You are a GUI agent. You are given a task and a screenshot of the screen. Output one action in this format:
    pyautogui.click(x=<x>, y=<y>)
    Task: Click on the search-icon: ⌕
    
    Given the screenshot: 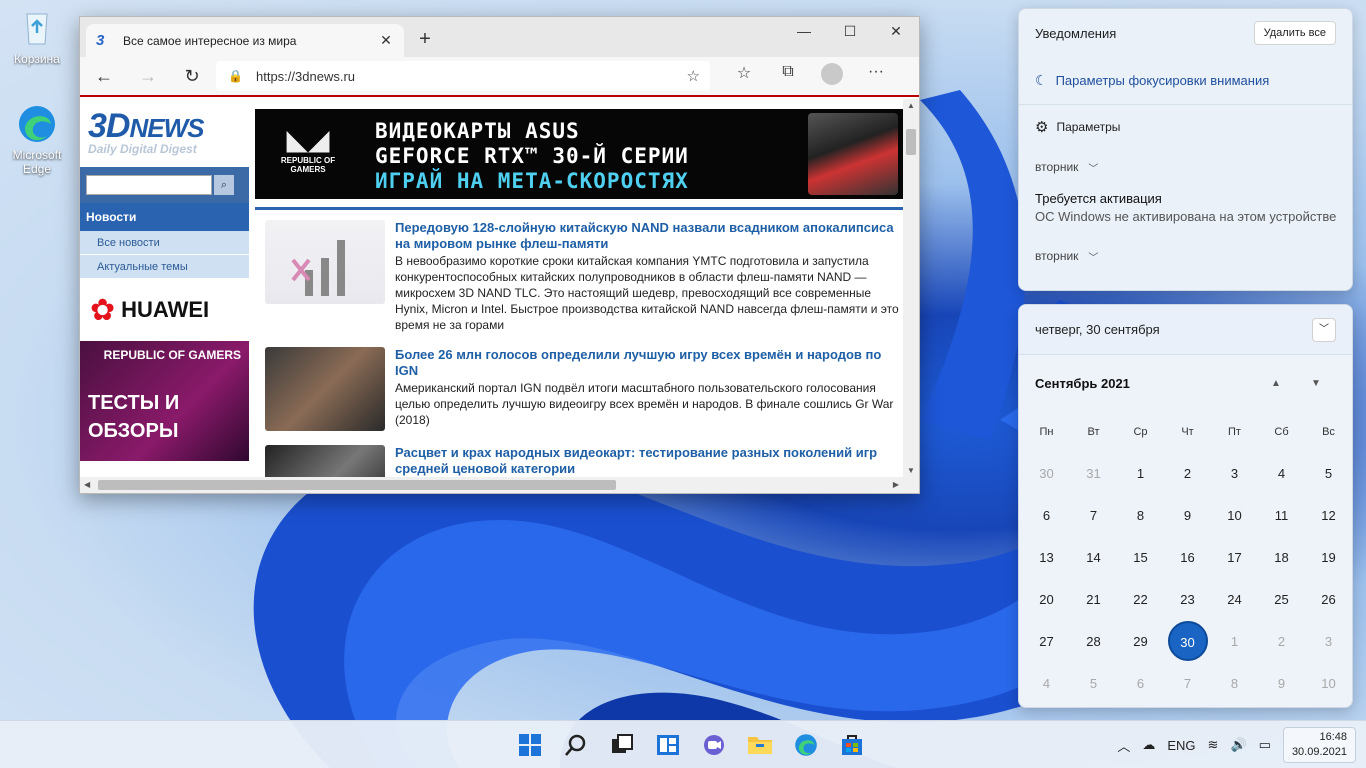 What is the action you would take?
    pyautogui.click(x=224, y=185)
    